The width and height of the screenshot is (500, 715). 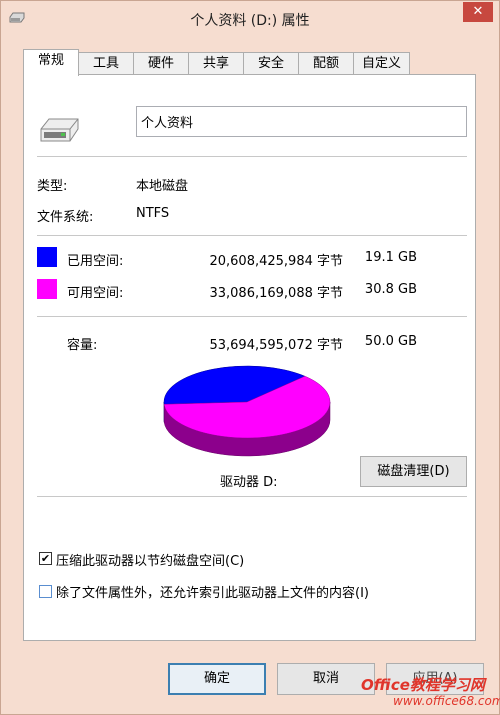 I want to click on close-icon: ✕, so click(x=478, y=11).